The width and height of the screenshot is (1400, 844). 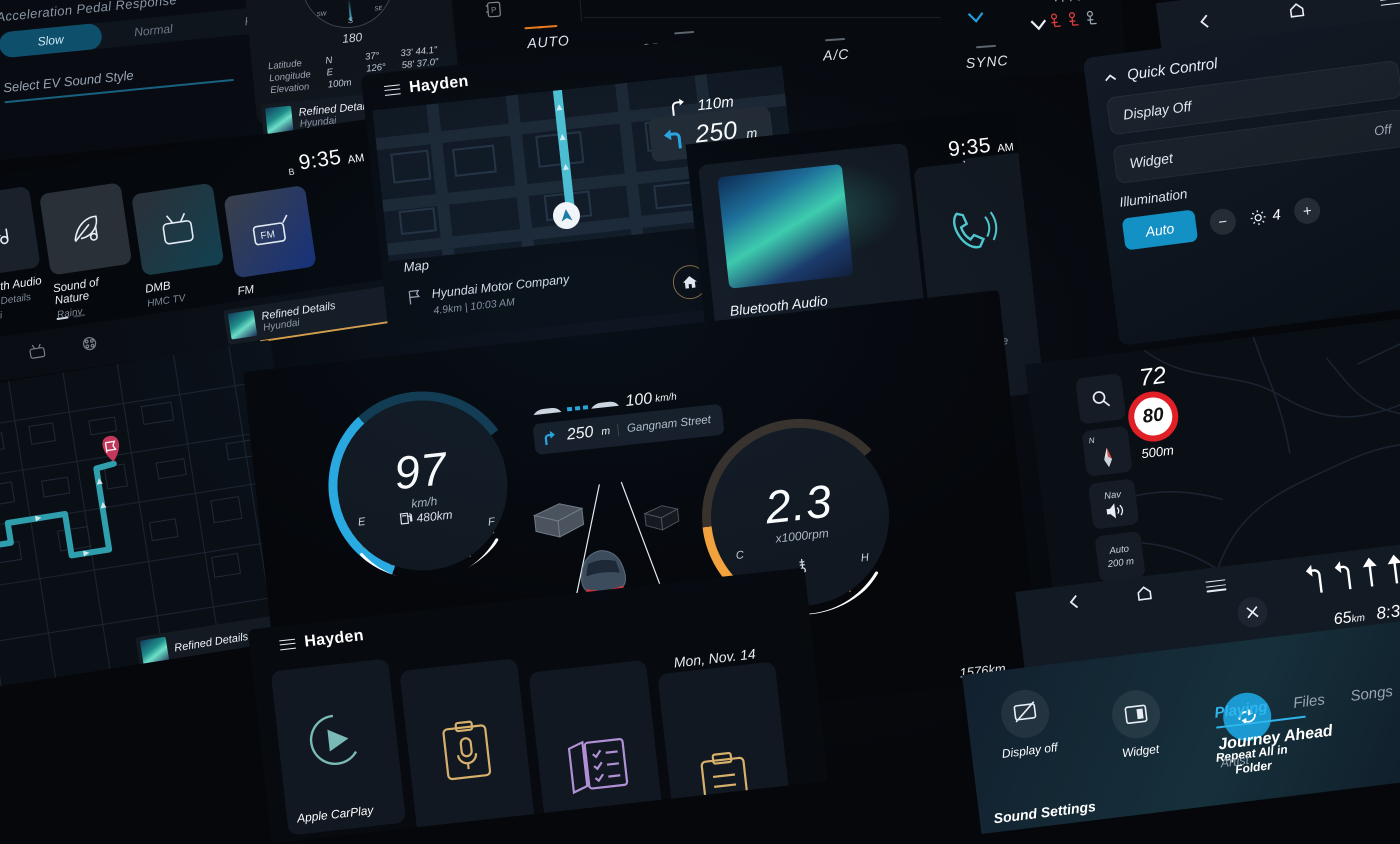 What do you see at coordinates (51, 41) in the screenshot?
I see `pedal-mode-slow: Slow` at bounding box center [51, 41].